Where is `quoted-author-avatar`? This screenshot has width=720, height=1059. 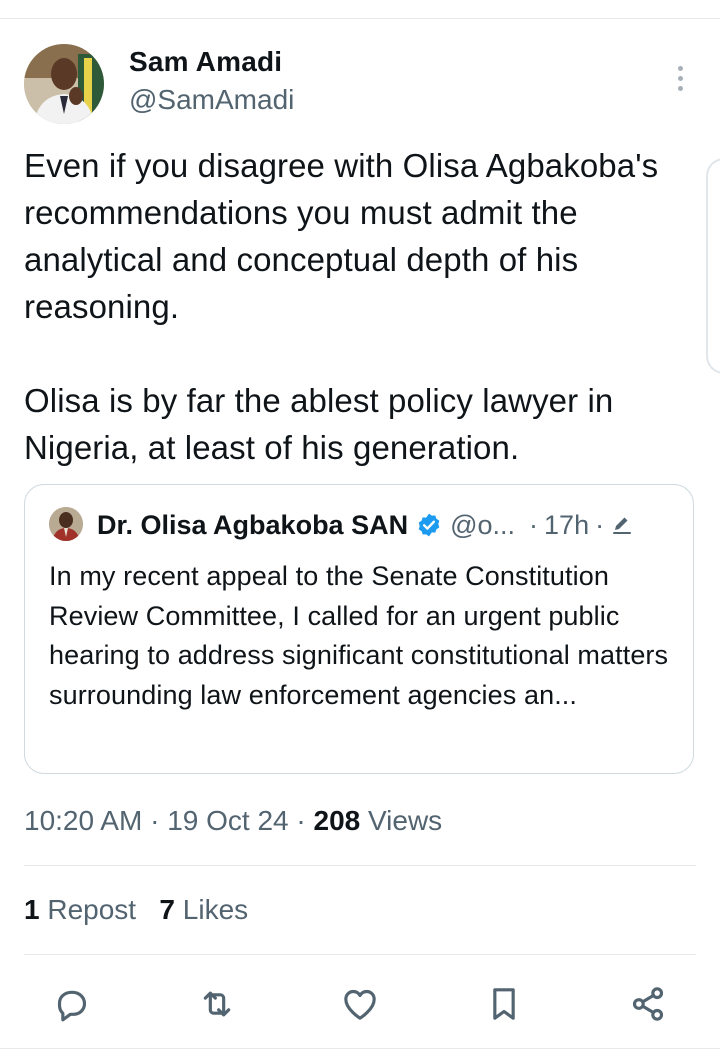
quoted-author-avatar is located at coordinates (66, 524).